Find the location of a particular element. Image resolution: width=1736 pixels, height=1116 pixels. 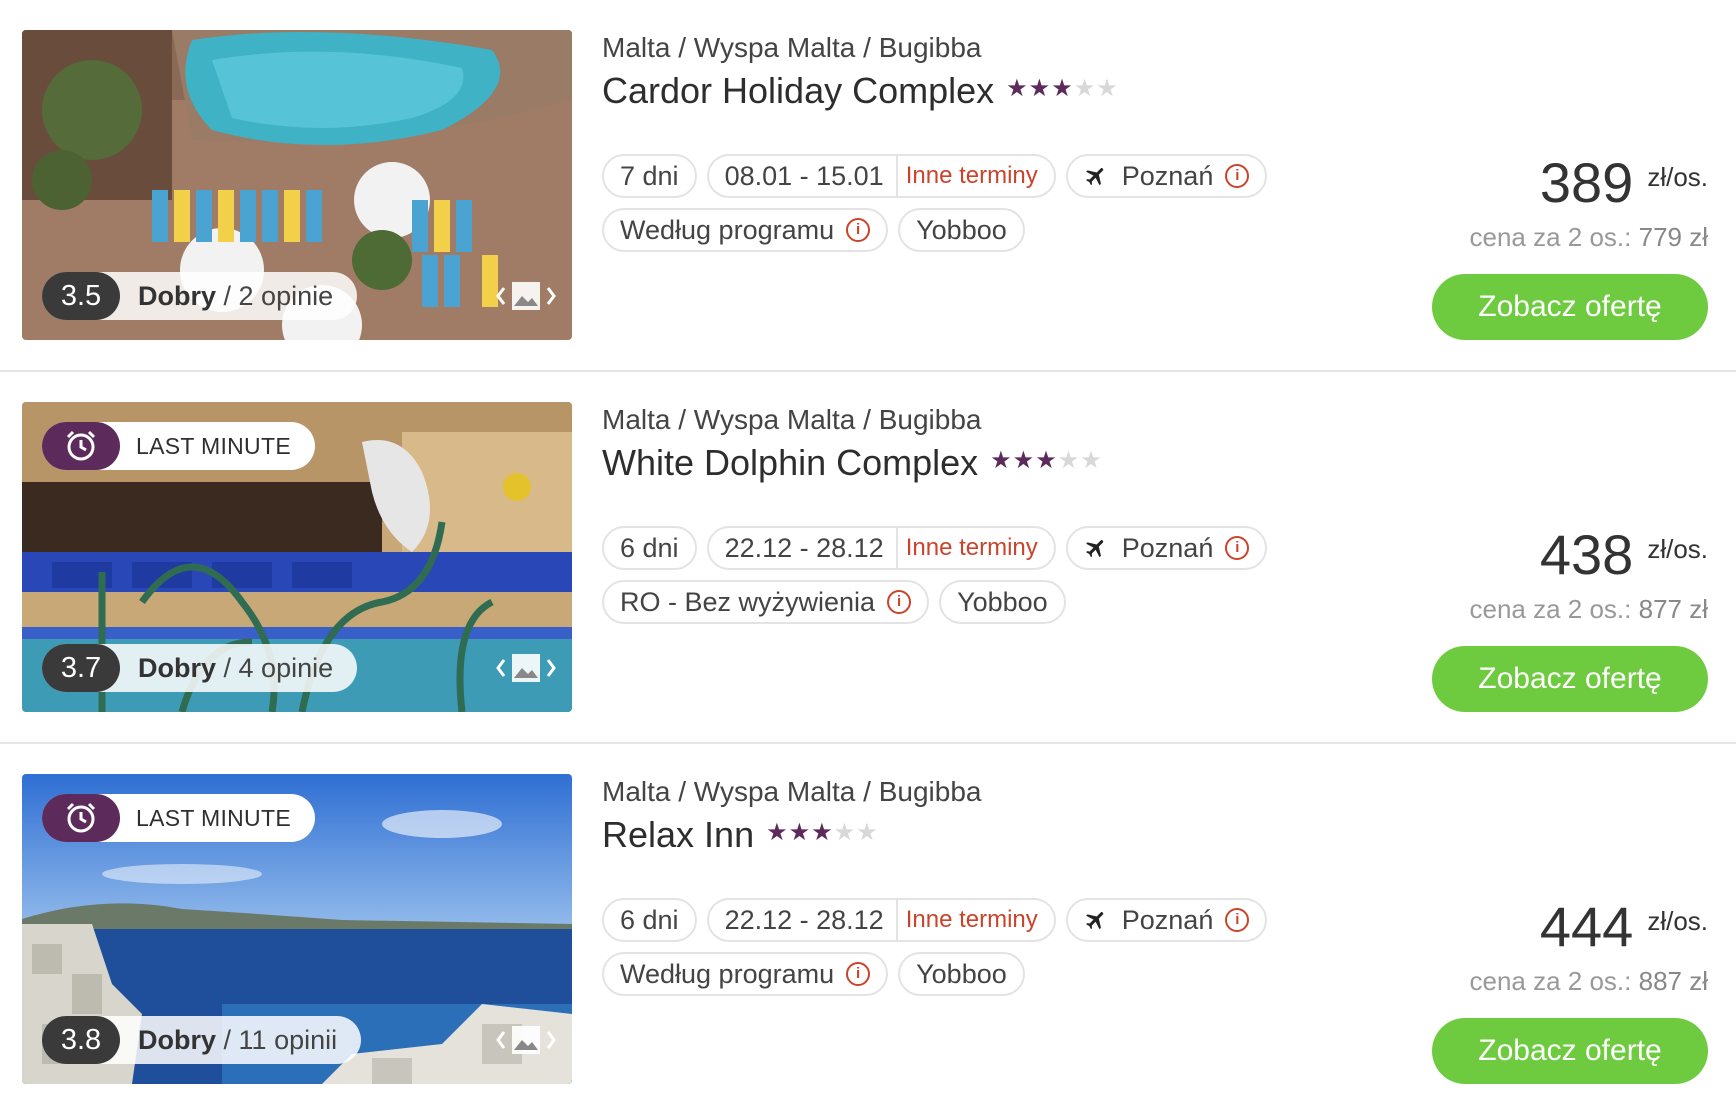

rating-label: Dobry / 2 opinie is located at coordinates (235, 296).